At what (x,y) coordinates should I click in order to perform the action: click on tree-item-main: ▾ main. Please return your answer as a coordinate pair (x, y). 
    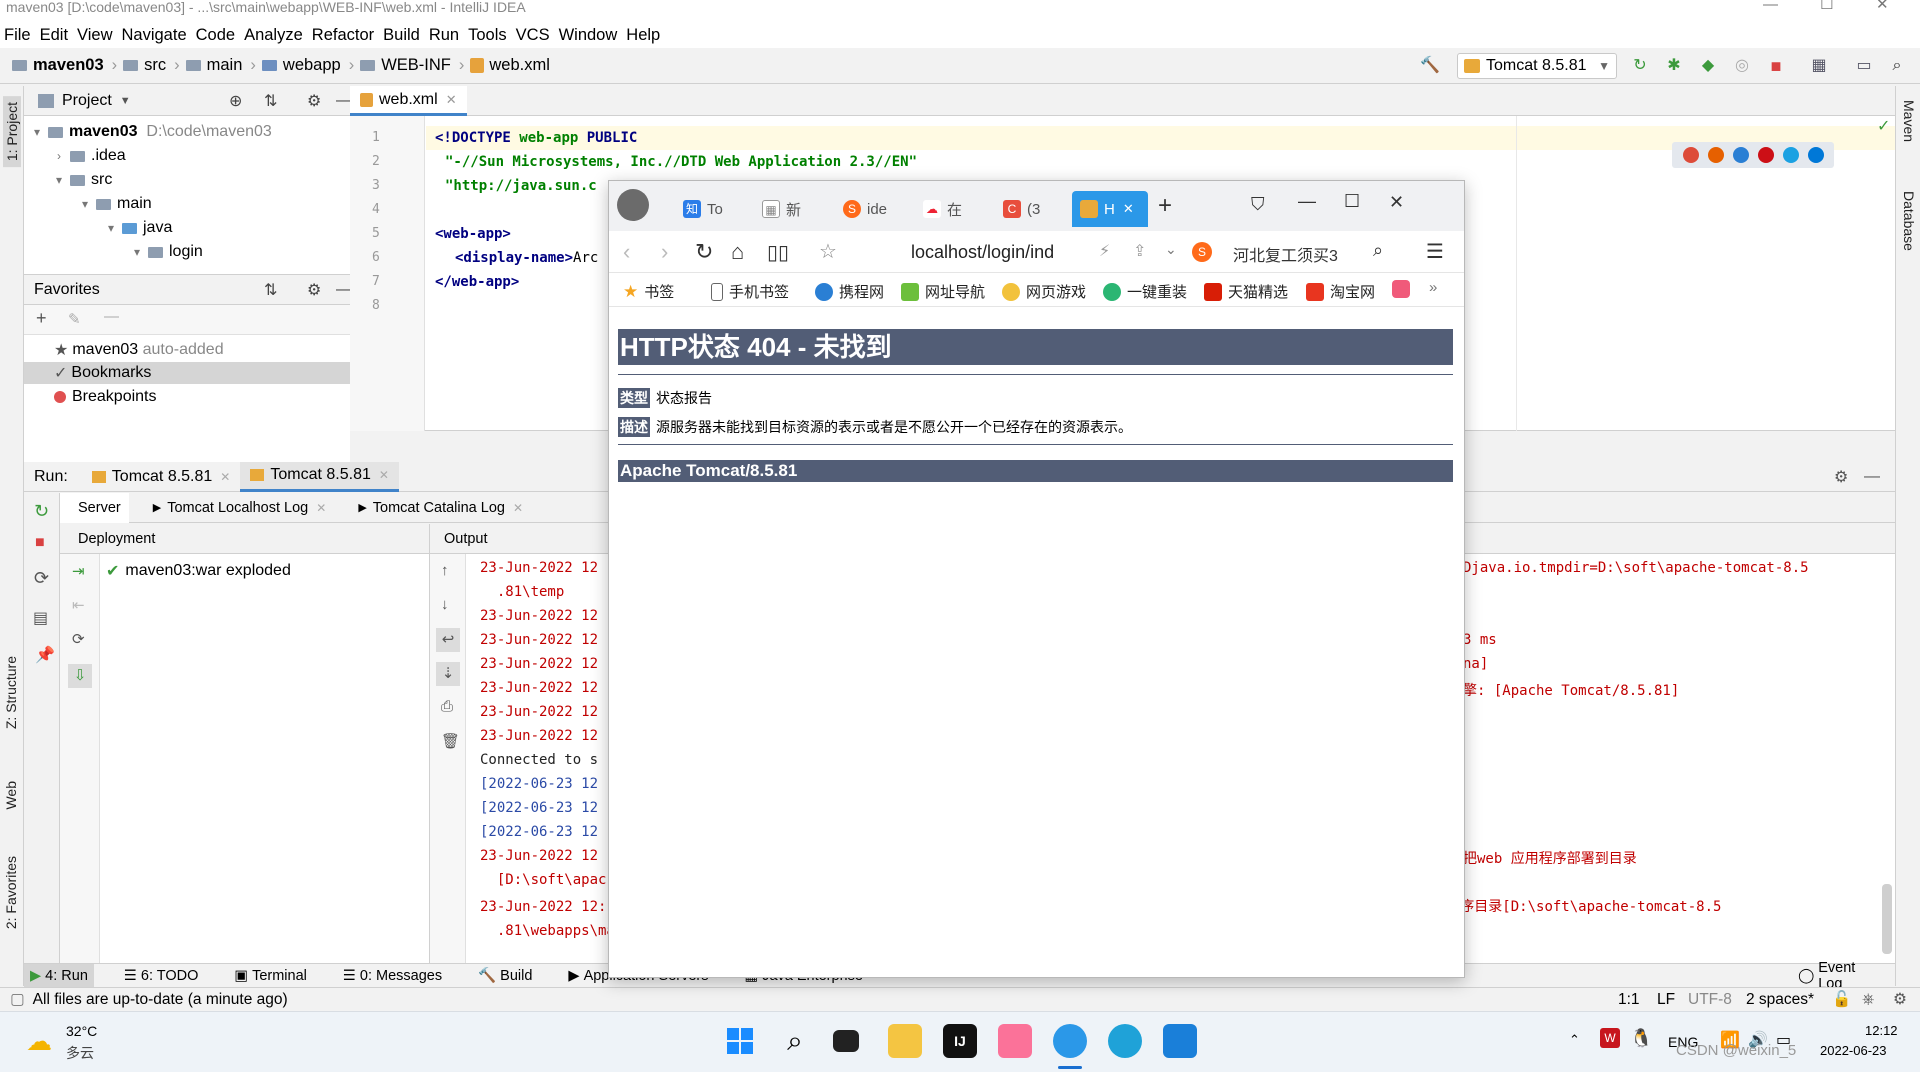
    Looking at the image, I should click on (115, 204).